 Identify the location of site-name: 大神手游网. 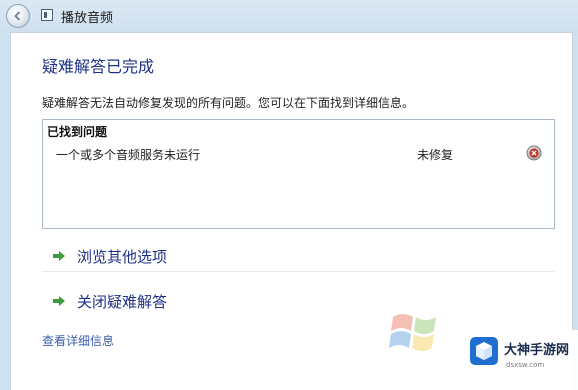
(537, 350).